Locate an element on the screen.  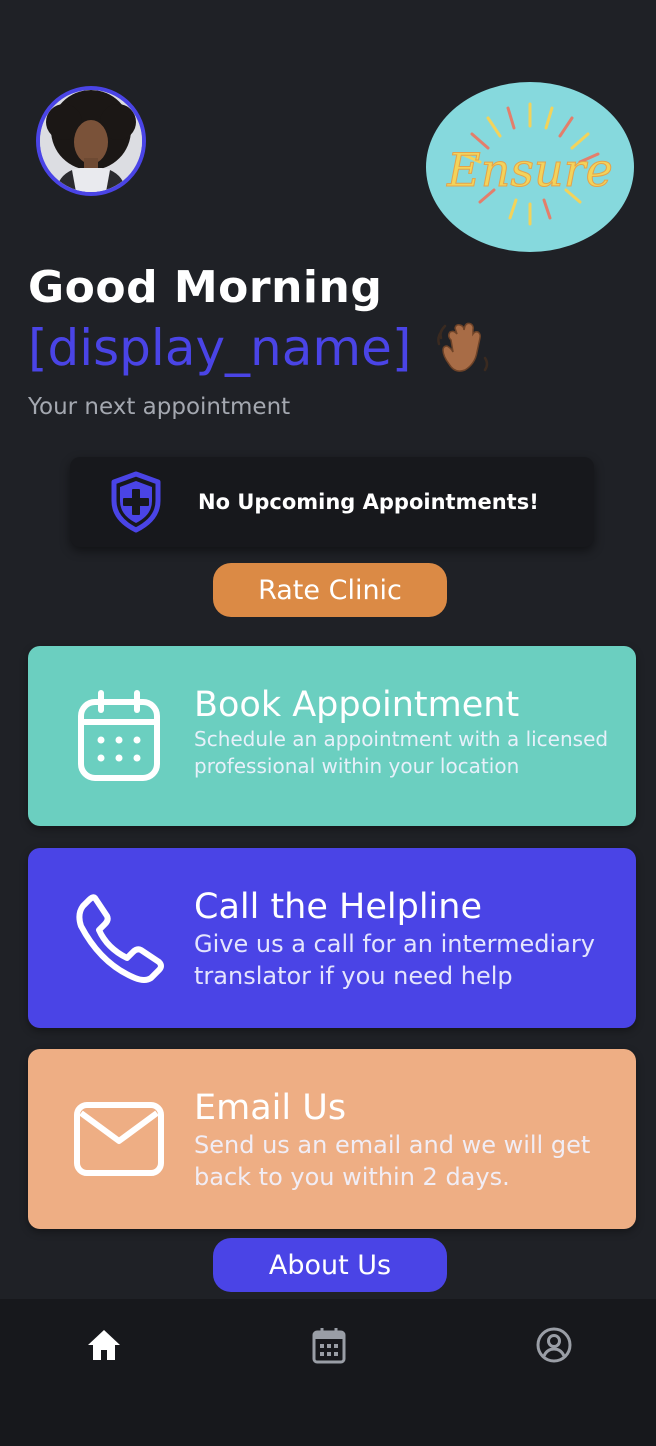
appointment-status: No Upcoming Appointments! is located at coordinates (368, 502).